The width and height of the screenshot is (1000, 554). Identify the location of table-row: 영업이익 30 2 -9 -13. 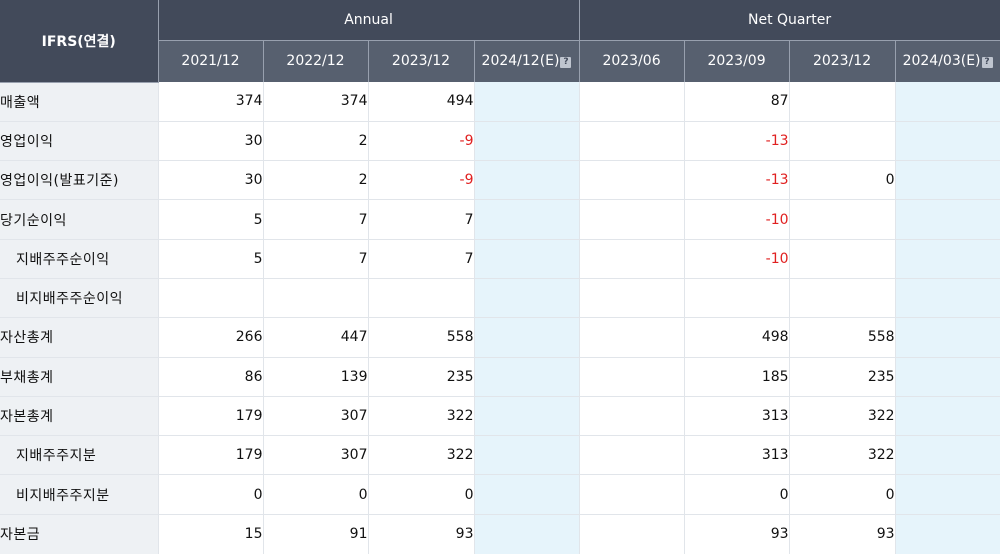
(500, 141).